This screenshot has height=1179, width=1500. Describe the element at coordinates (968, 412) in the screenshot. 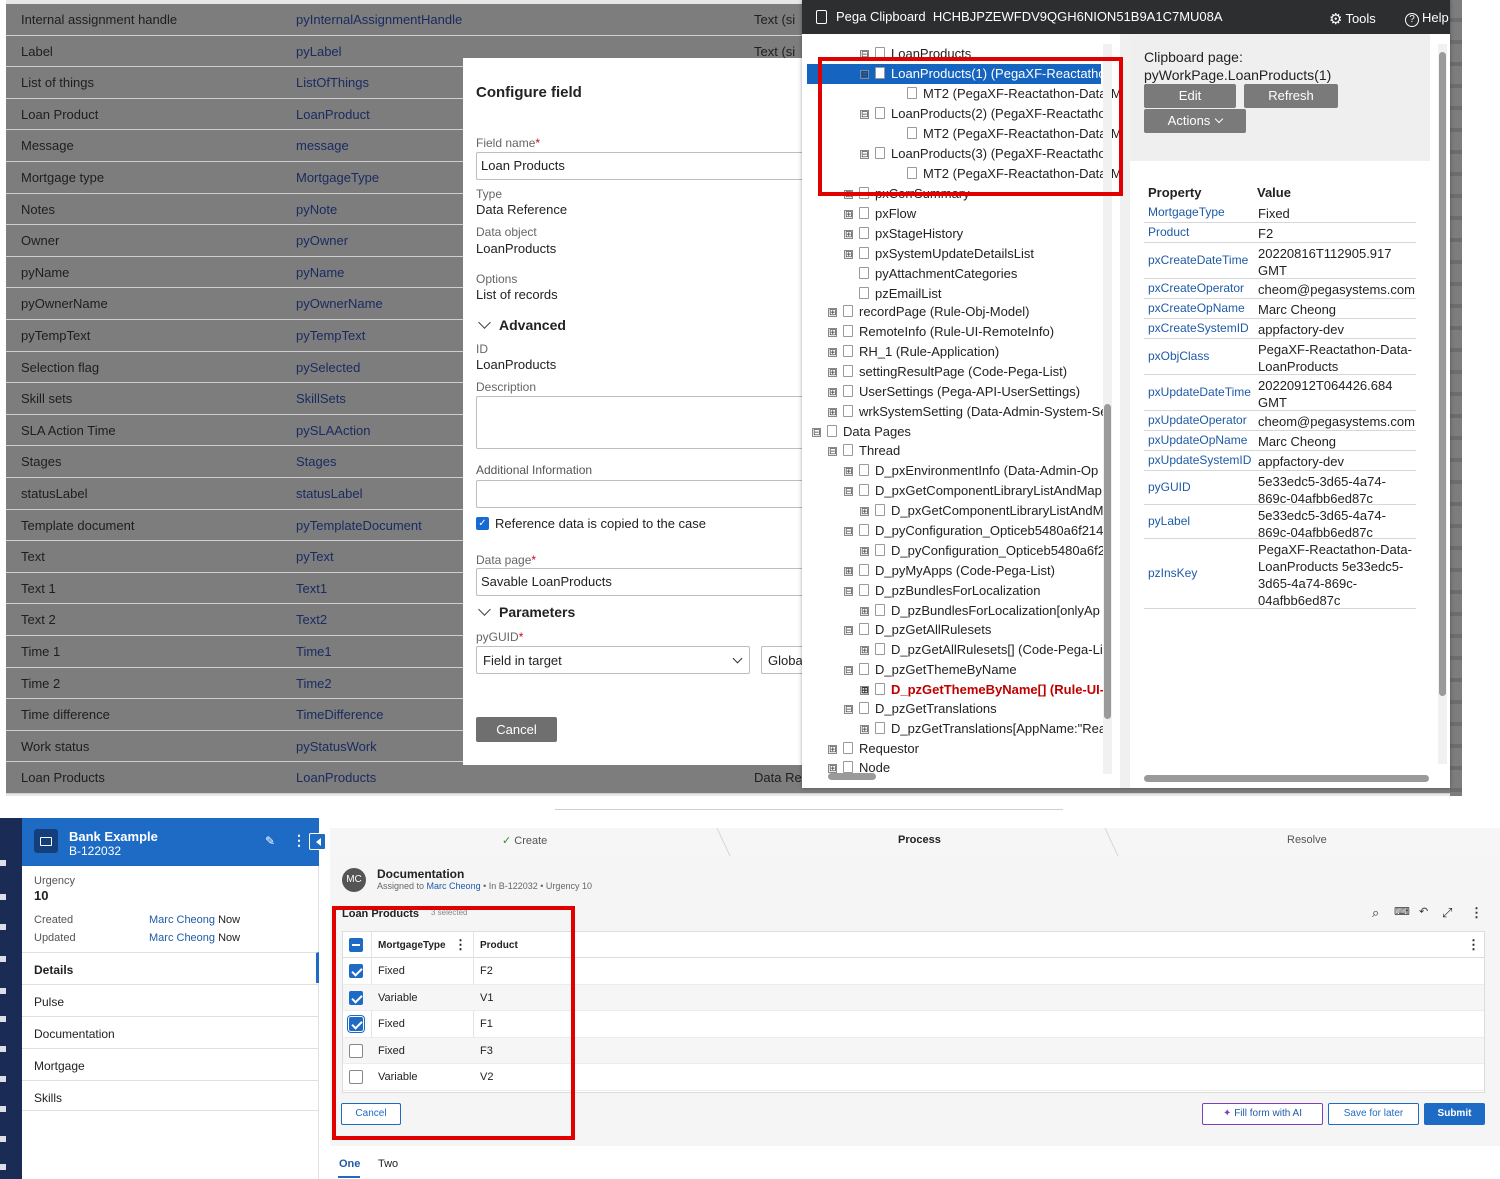

I see `tree-node: ⊞ wrkSystemSetting (Data-Admin-System-Se` at that location.